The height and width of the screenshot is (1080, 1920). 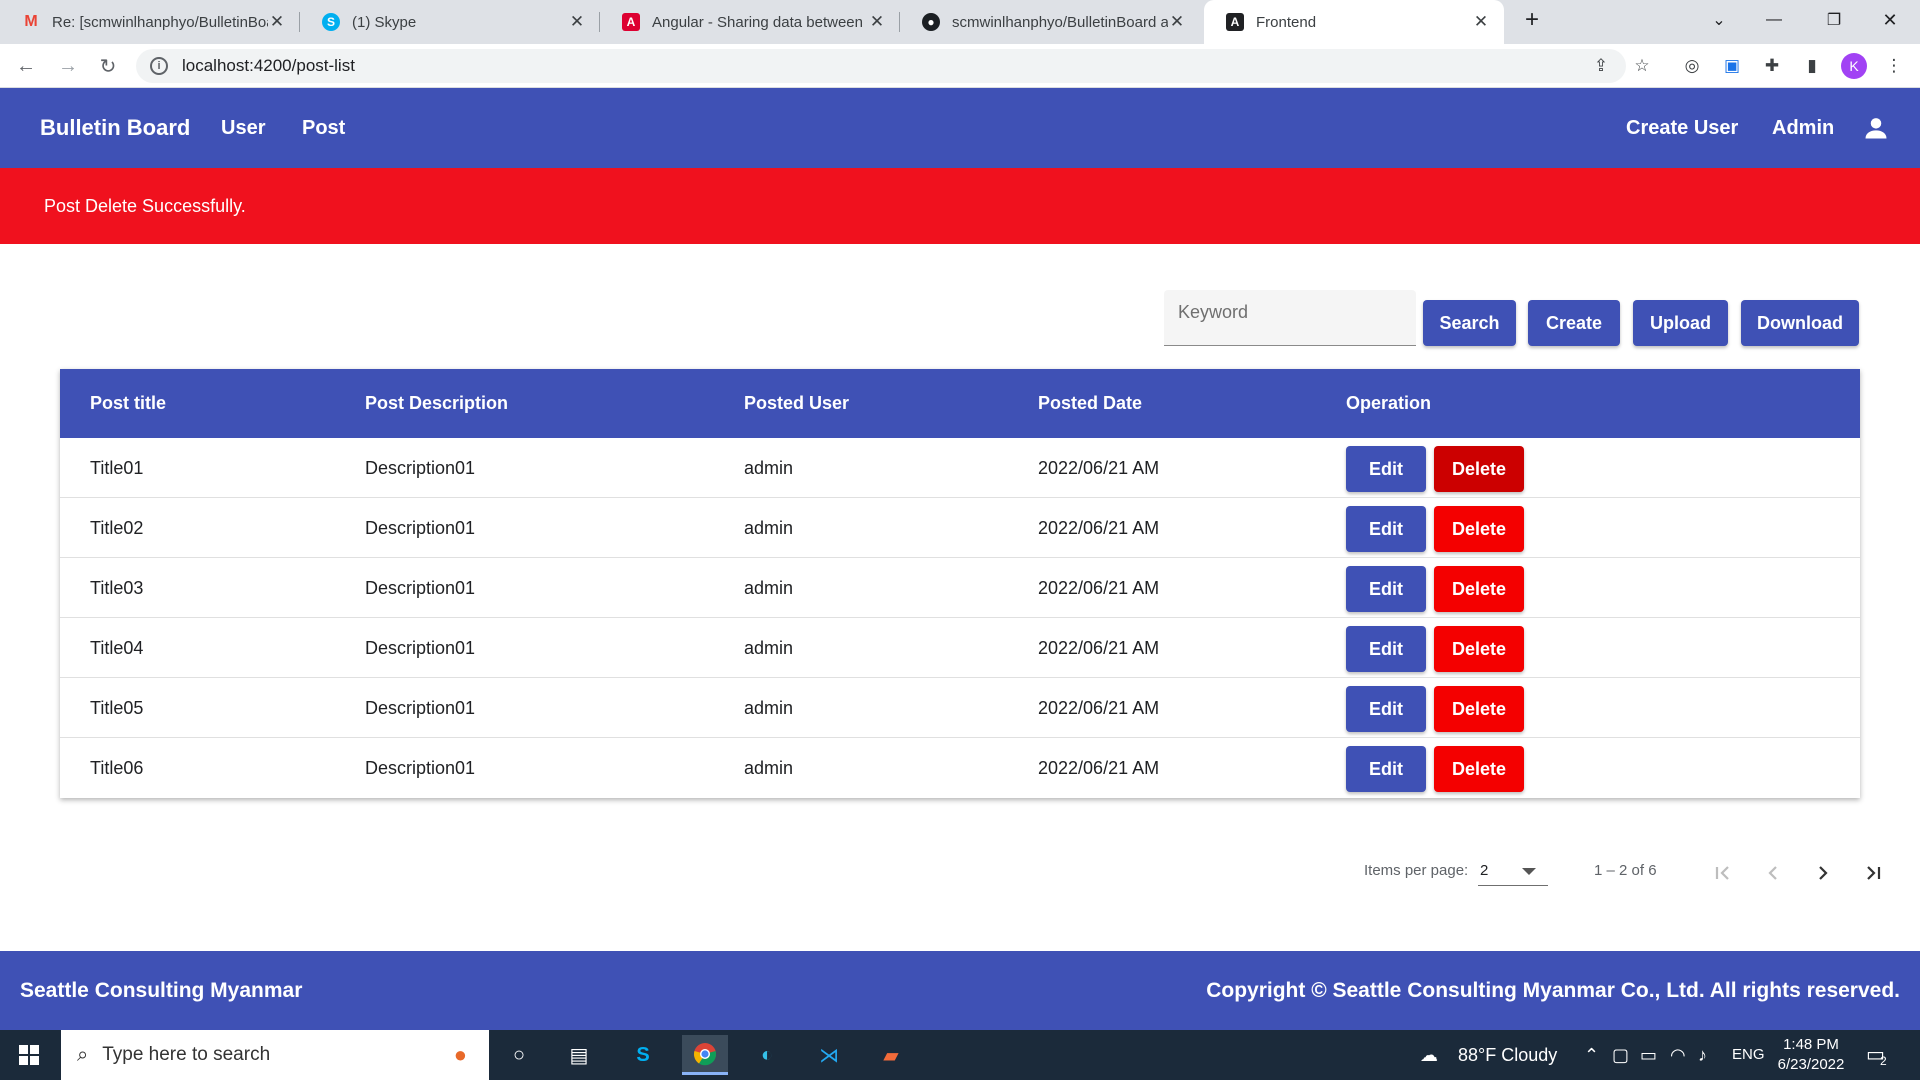 What do you see at coordinates (1811, 1044) in the screenshot?
I see `clock-time: 1:48 PM` at bounding box center [1811, 1044].